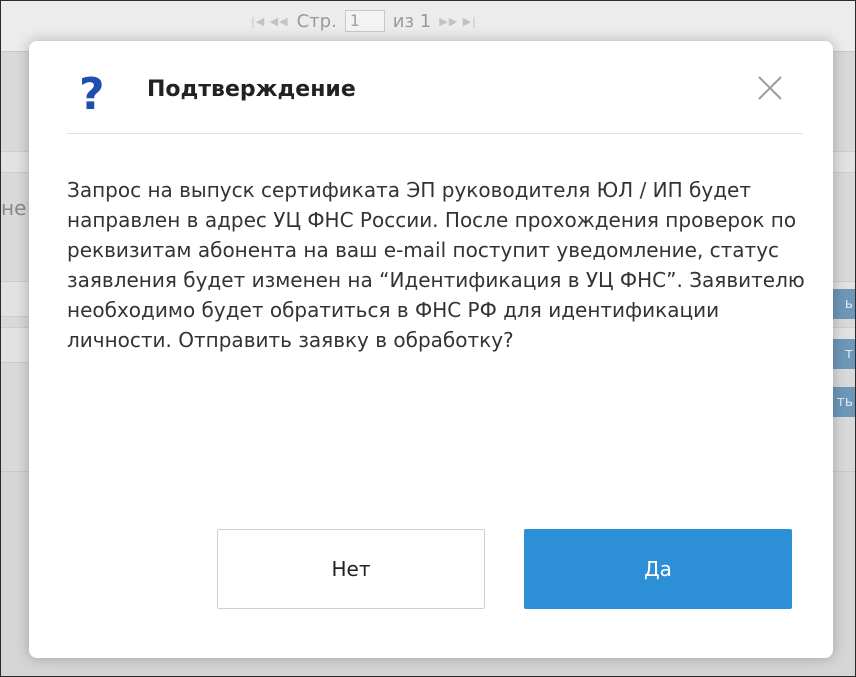  I want to click on pager-prefix: Стр., so click(316, 21).